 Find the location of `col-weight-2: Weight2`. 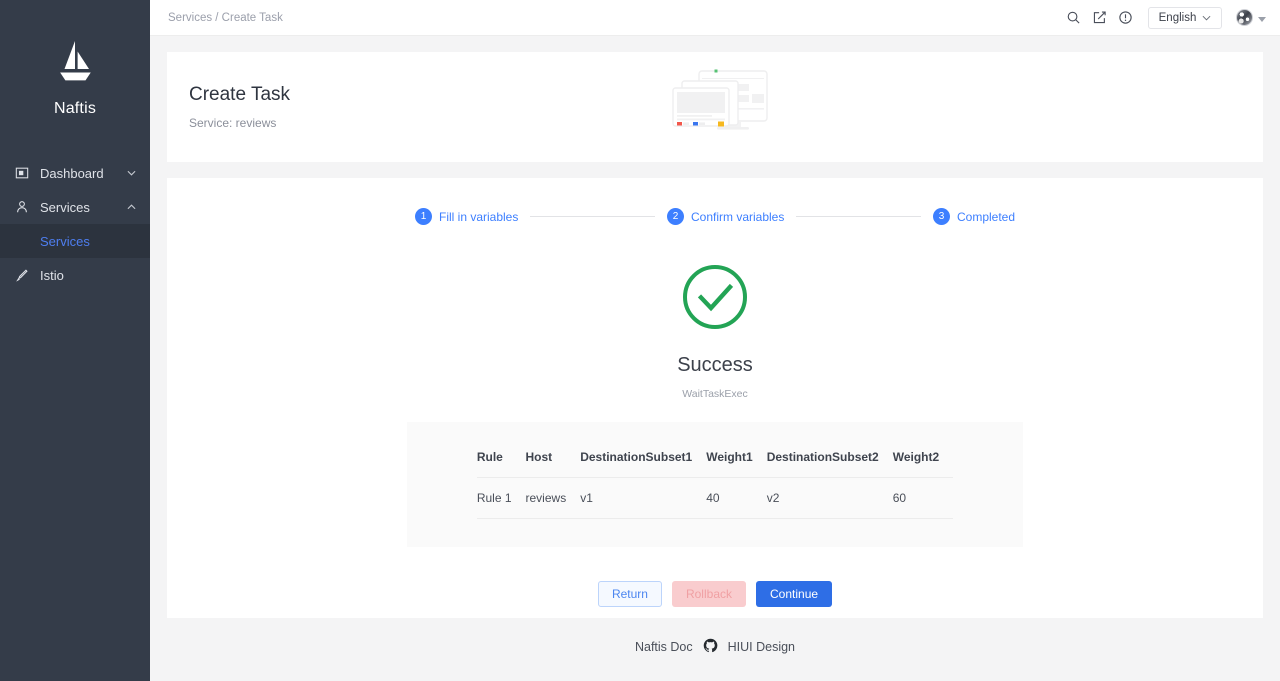

col-weight-2: Weight2 is located at coordinates (916, 457).